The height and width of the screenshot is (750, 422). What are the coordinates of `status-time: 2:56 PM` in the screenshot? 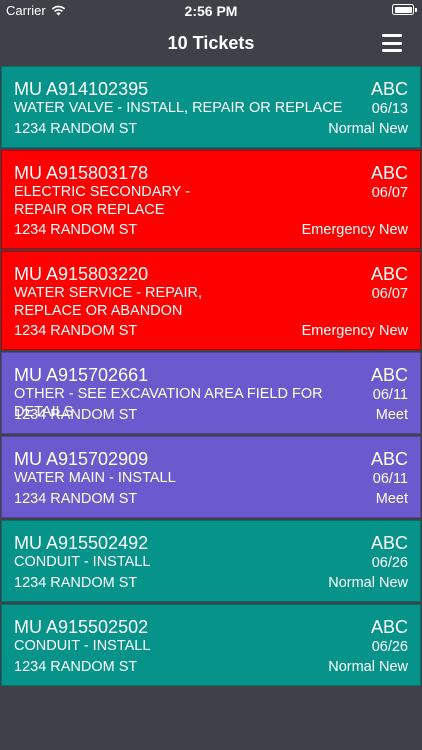 It's located at (211, 11).